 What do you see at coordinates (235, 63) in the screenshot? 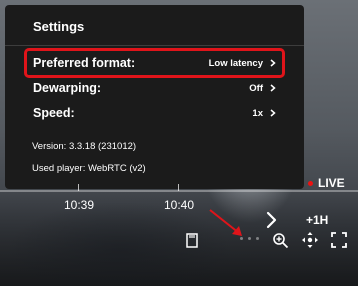
I see `preferred-format-value: Low latency` at bounding box center [235, 63].